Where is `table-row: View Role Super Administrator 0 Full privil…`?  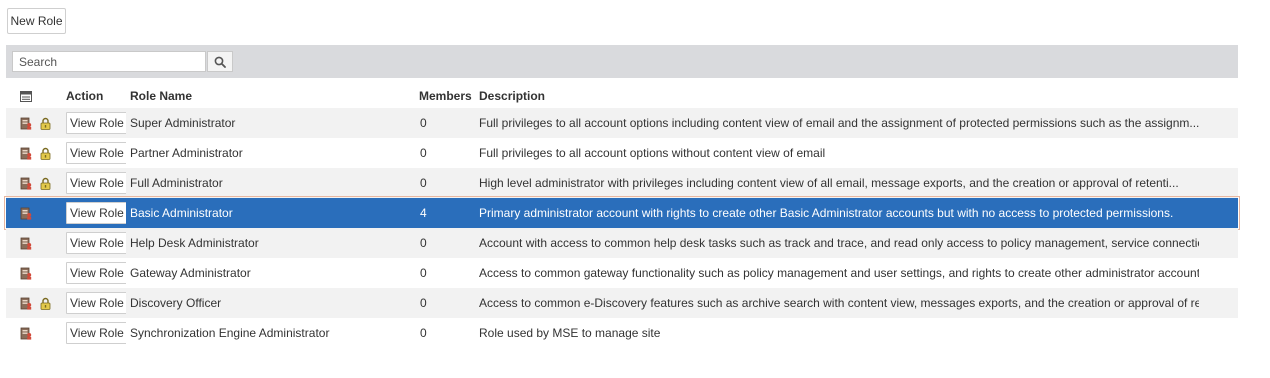
table-row: View Role Super Administrator 0 Full privil… is located at coordinates (622, 123).